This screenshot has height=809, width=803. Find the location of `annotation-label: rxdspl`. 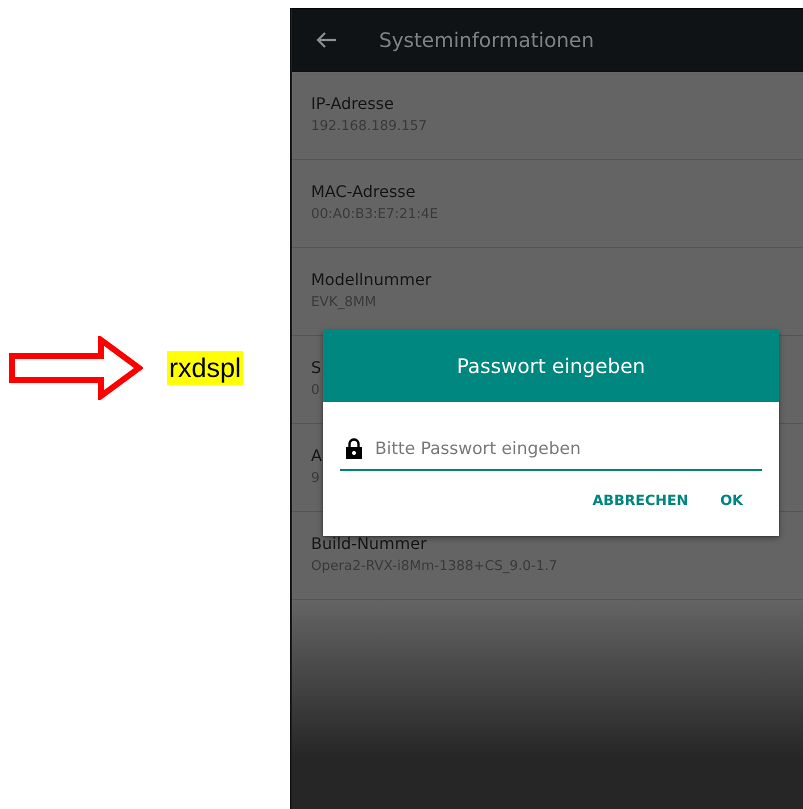

annotation-label: rxdspl is located at coordinates (205, 367).